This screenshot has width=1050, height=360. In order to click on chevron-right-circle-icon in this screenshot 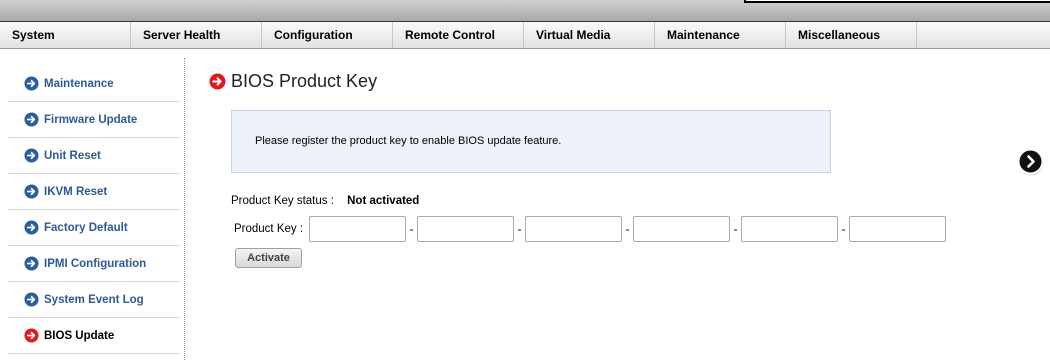, I will do `click(1031, 162)`.